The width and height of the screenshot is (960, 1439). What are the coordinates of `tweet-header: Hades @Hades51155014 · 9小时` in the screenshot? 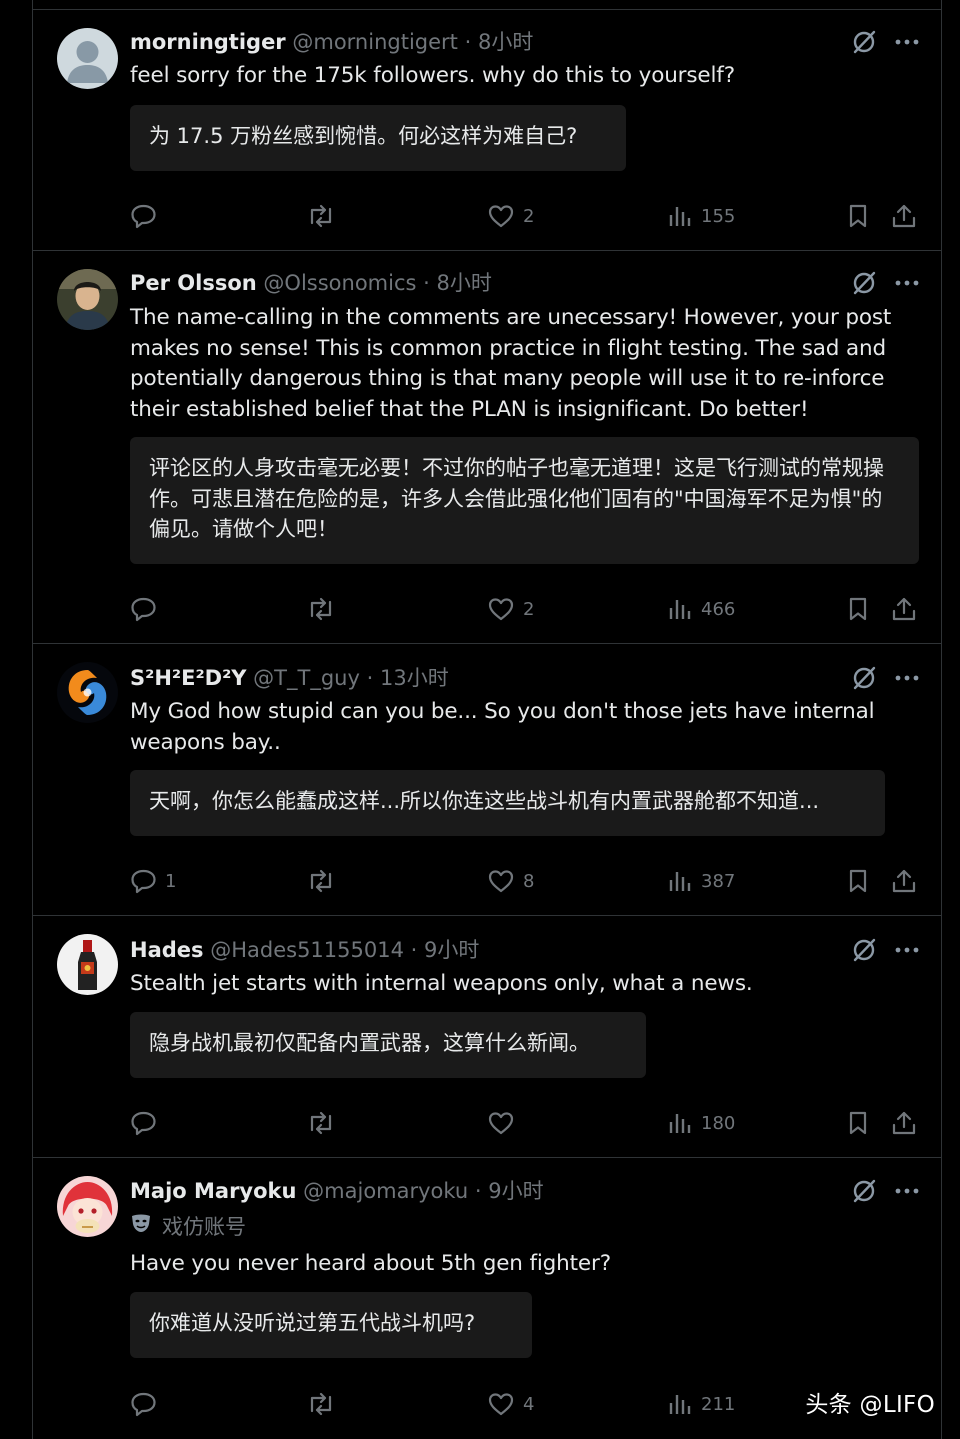 It's located at (486, 950).